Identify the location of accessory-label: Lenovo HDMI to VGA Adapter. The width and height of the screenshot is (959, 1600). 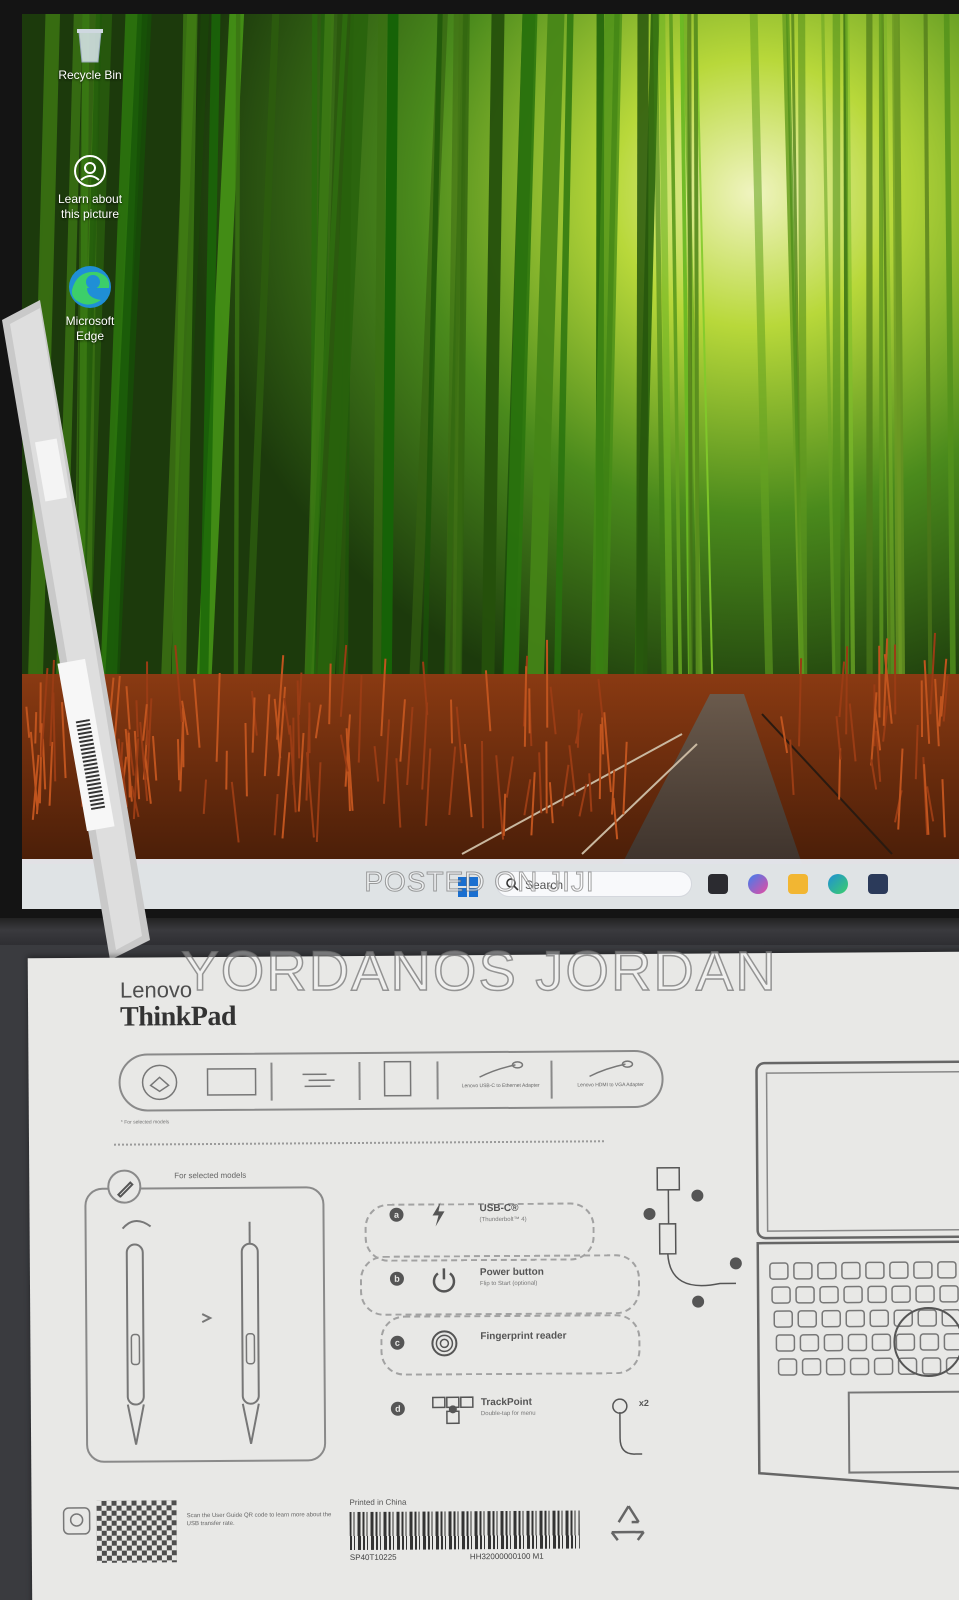
(610, 1085).